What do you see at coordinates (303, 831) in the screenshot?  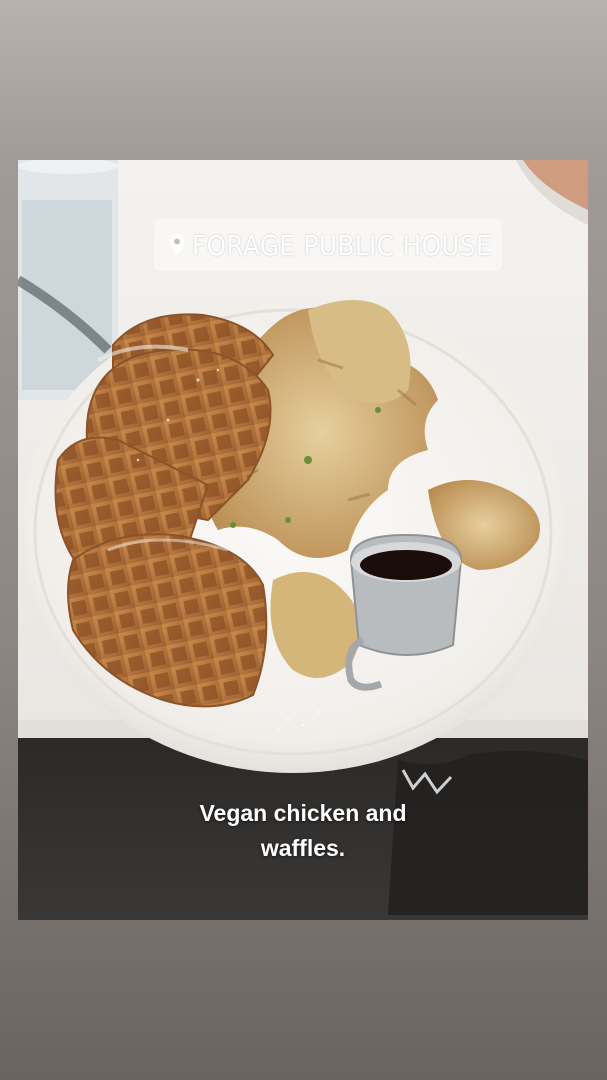 I see `story-caption: Vegan chicken and waffles.` at bounding box center [303, 831].